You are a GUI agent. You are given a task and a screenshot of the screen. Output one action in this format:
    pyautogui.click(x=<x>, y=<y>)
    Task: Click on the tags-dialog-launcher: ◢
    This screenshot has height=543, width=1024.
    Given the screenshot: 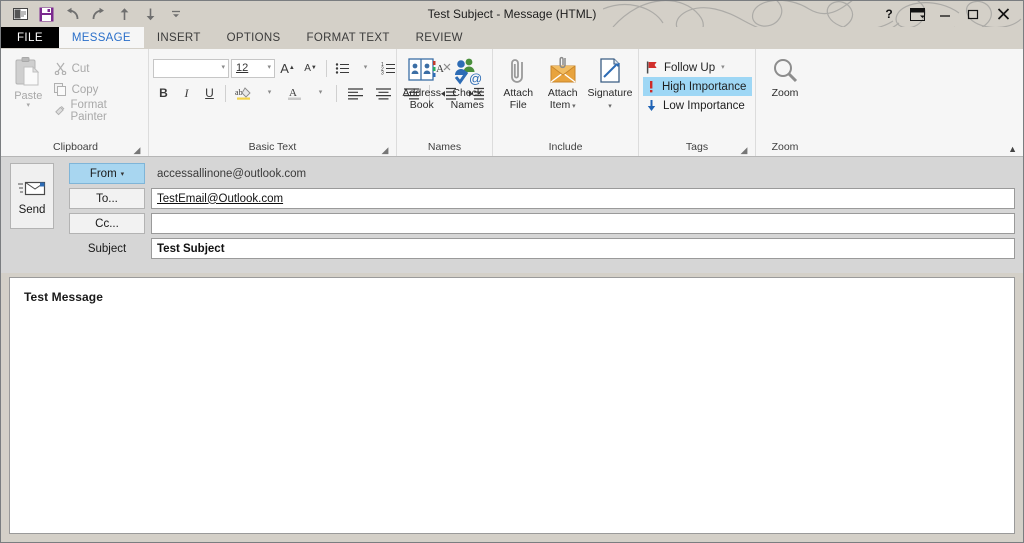 What is the action you would take?
    pyautogui.click(x=744, y=150)
    